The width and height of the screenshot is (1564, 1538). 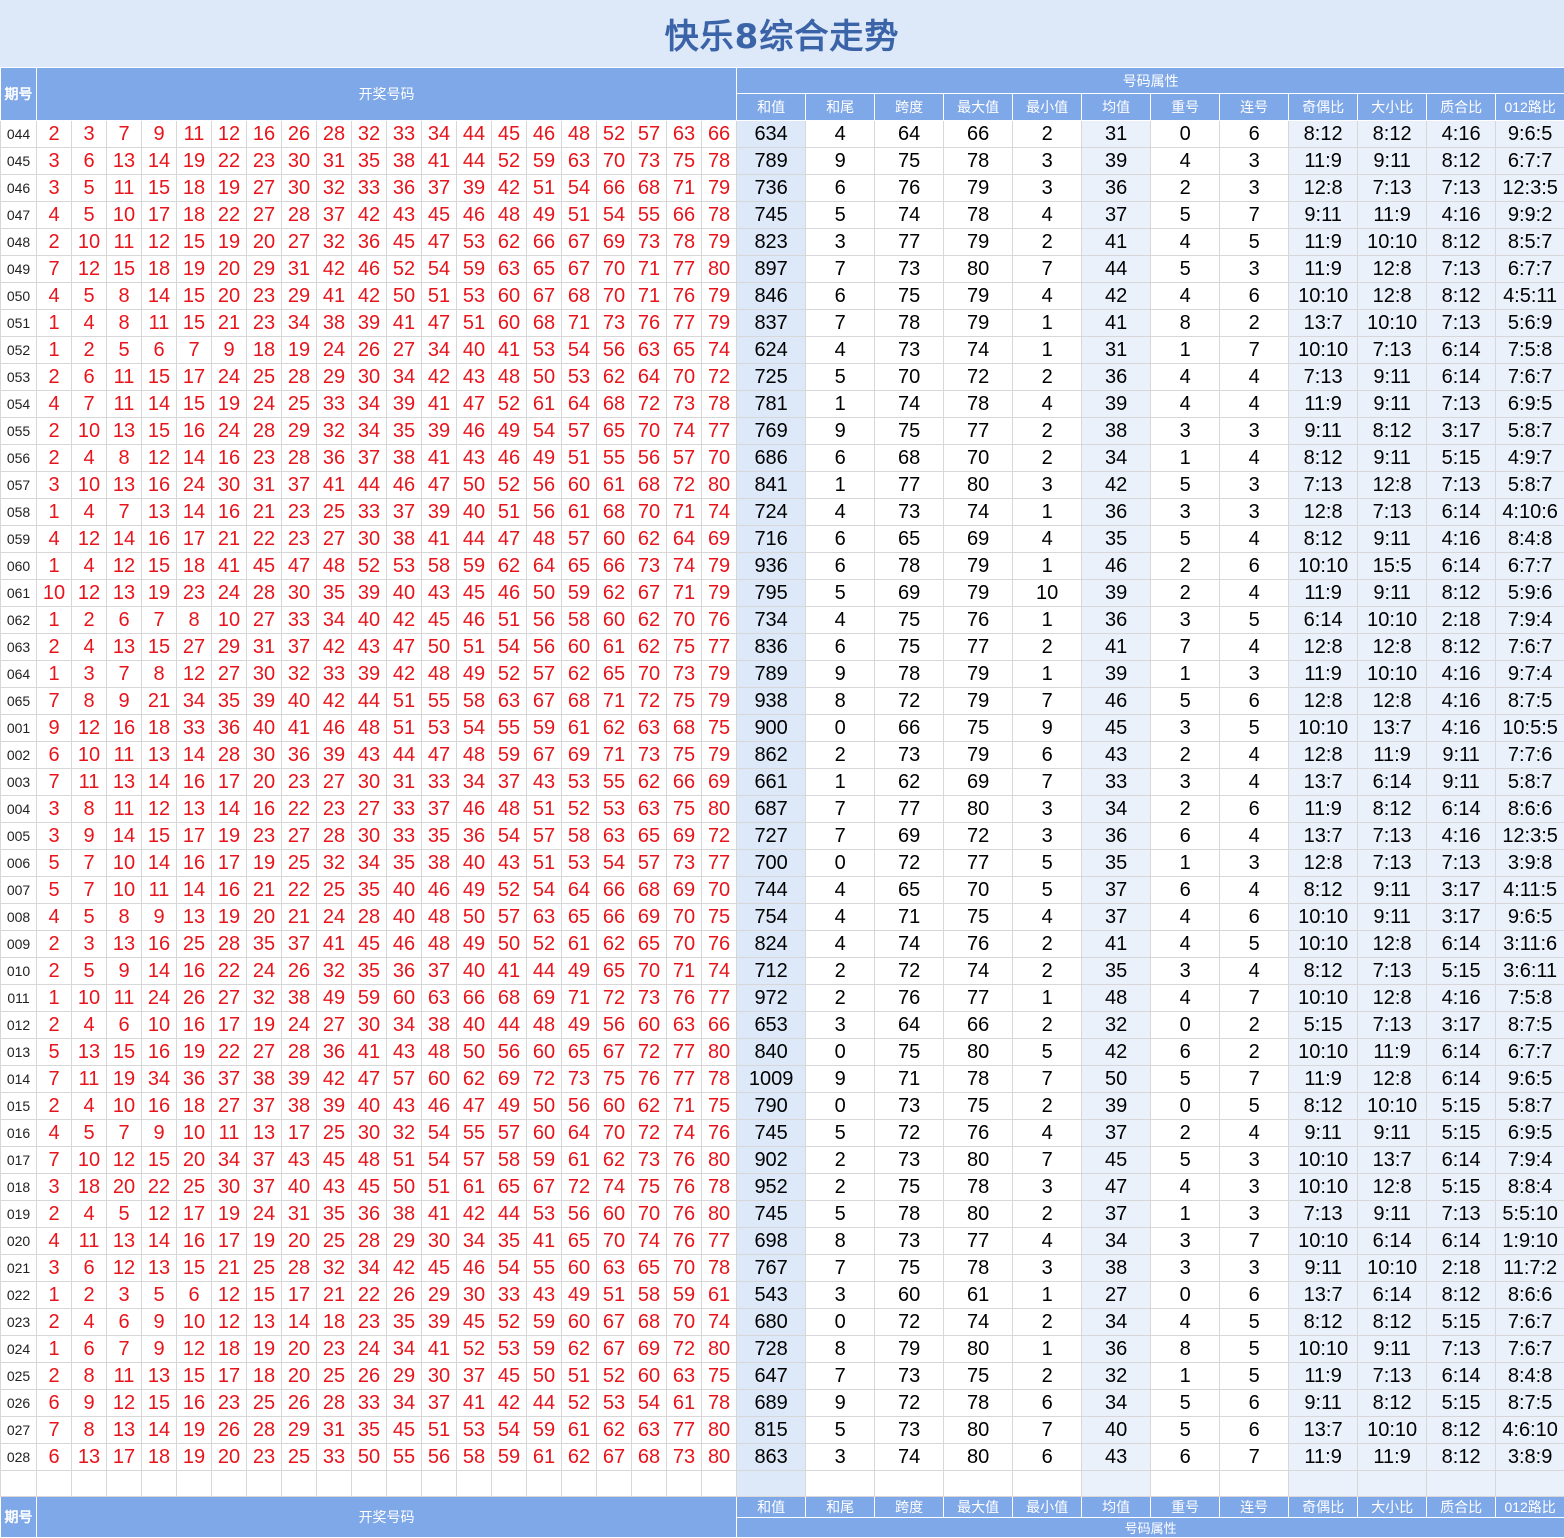 What do you see at coordinates (334, 1349) in the screenshot?
I see `number-cell: 23` at bounding box center [334, 1349].